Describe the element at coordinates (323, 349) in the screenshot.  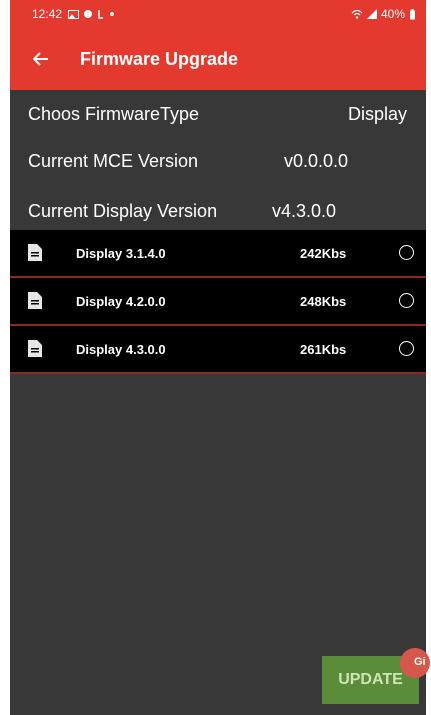
I see `firmware-size: 261Kbs` at that location.